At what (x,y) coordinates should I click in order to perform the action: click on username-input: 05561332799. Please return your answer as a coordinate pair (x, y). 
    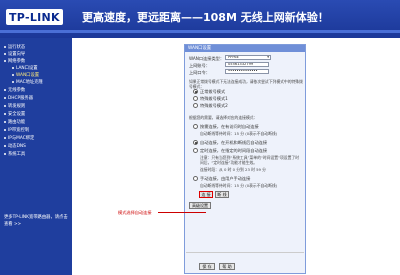
    Looking at the image, I should click on (247, 64).